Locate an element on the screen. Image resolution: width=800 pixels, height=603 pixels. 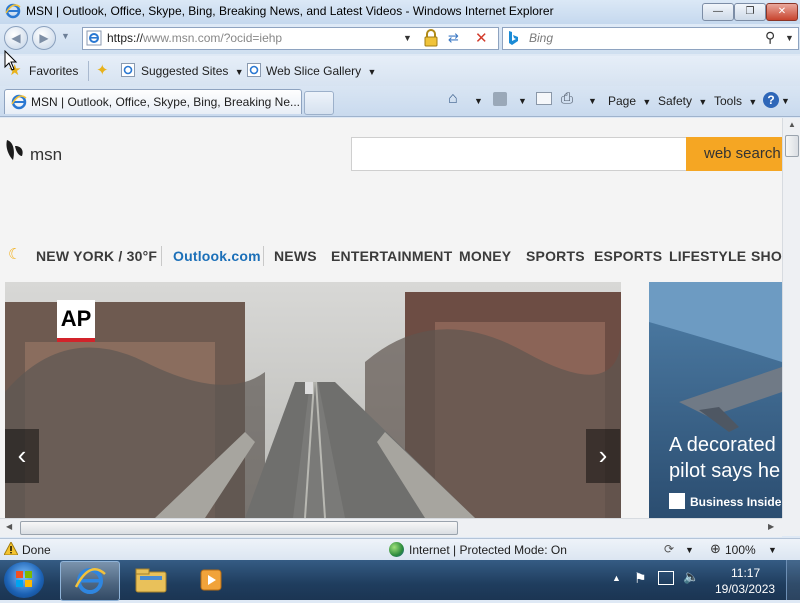
web-slice-gallery-link: Web Slice Gallery ▼ is located at coordinates (321, 71).